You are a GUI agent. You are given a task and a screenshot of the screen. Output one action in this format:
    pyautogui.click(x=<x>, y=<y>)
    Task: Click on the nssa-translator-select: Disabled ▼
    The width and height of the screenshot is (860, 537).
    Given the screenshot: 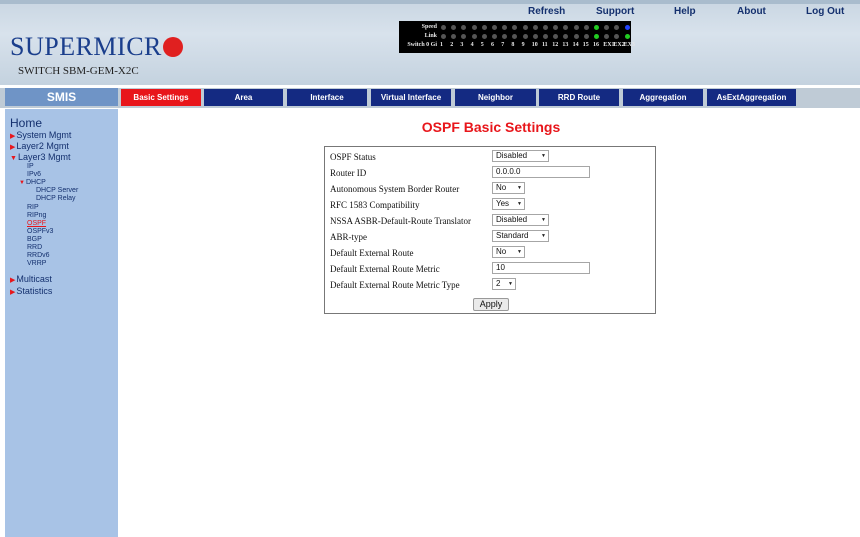 What is the action you would take?
    pyautogui.click(x=520, y=220)
    